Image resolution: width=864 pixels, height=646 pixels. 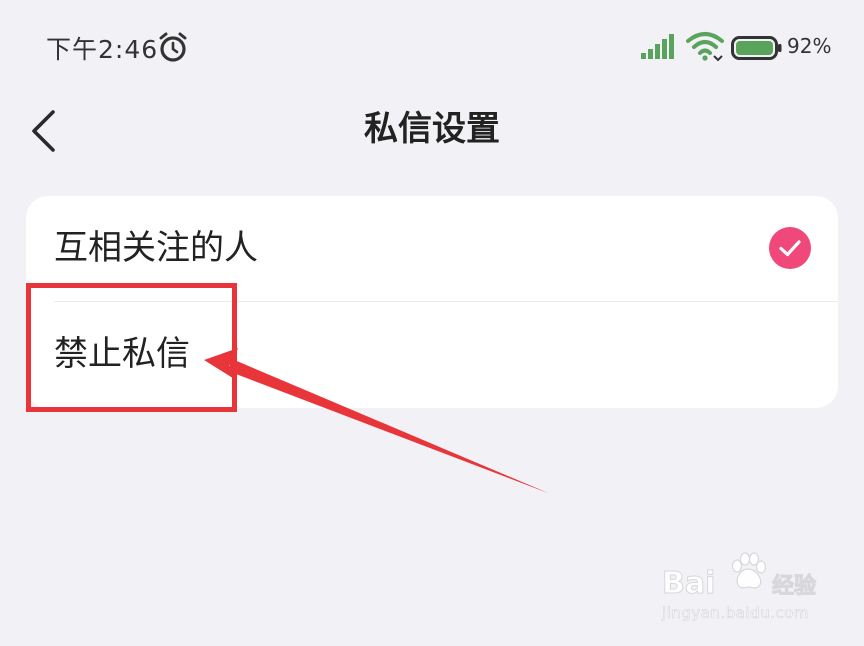 I want to click on watermark-label: 经验, so click(x=794, y=587).